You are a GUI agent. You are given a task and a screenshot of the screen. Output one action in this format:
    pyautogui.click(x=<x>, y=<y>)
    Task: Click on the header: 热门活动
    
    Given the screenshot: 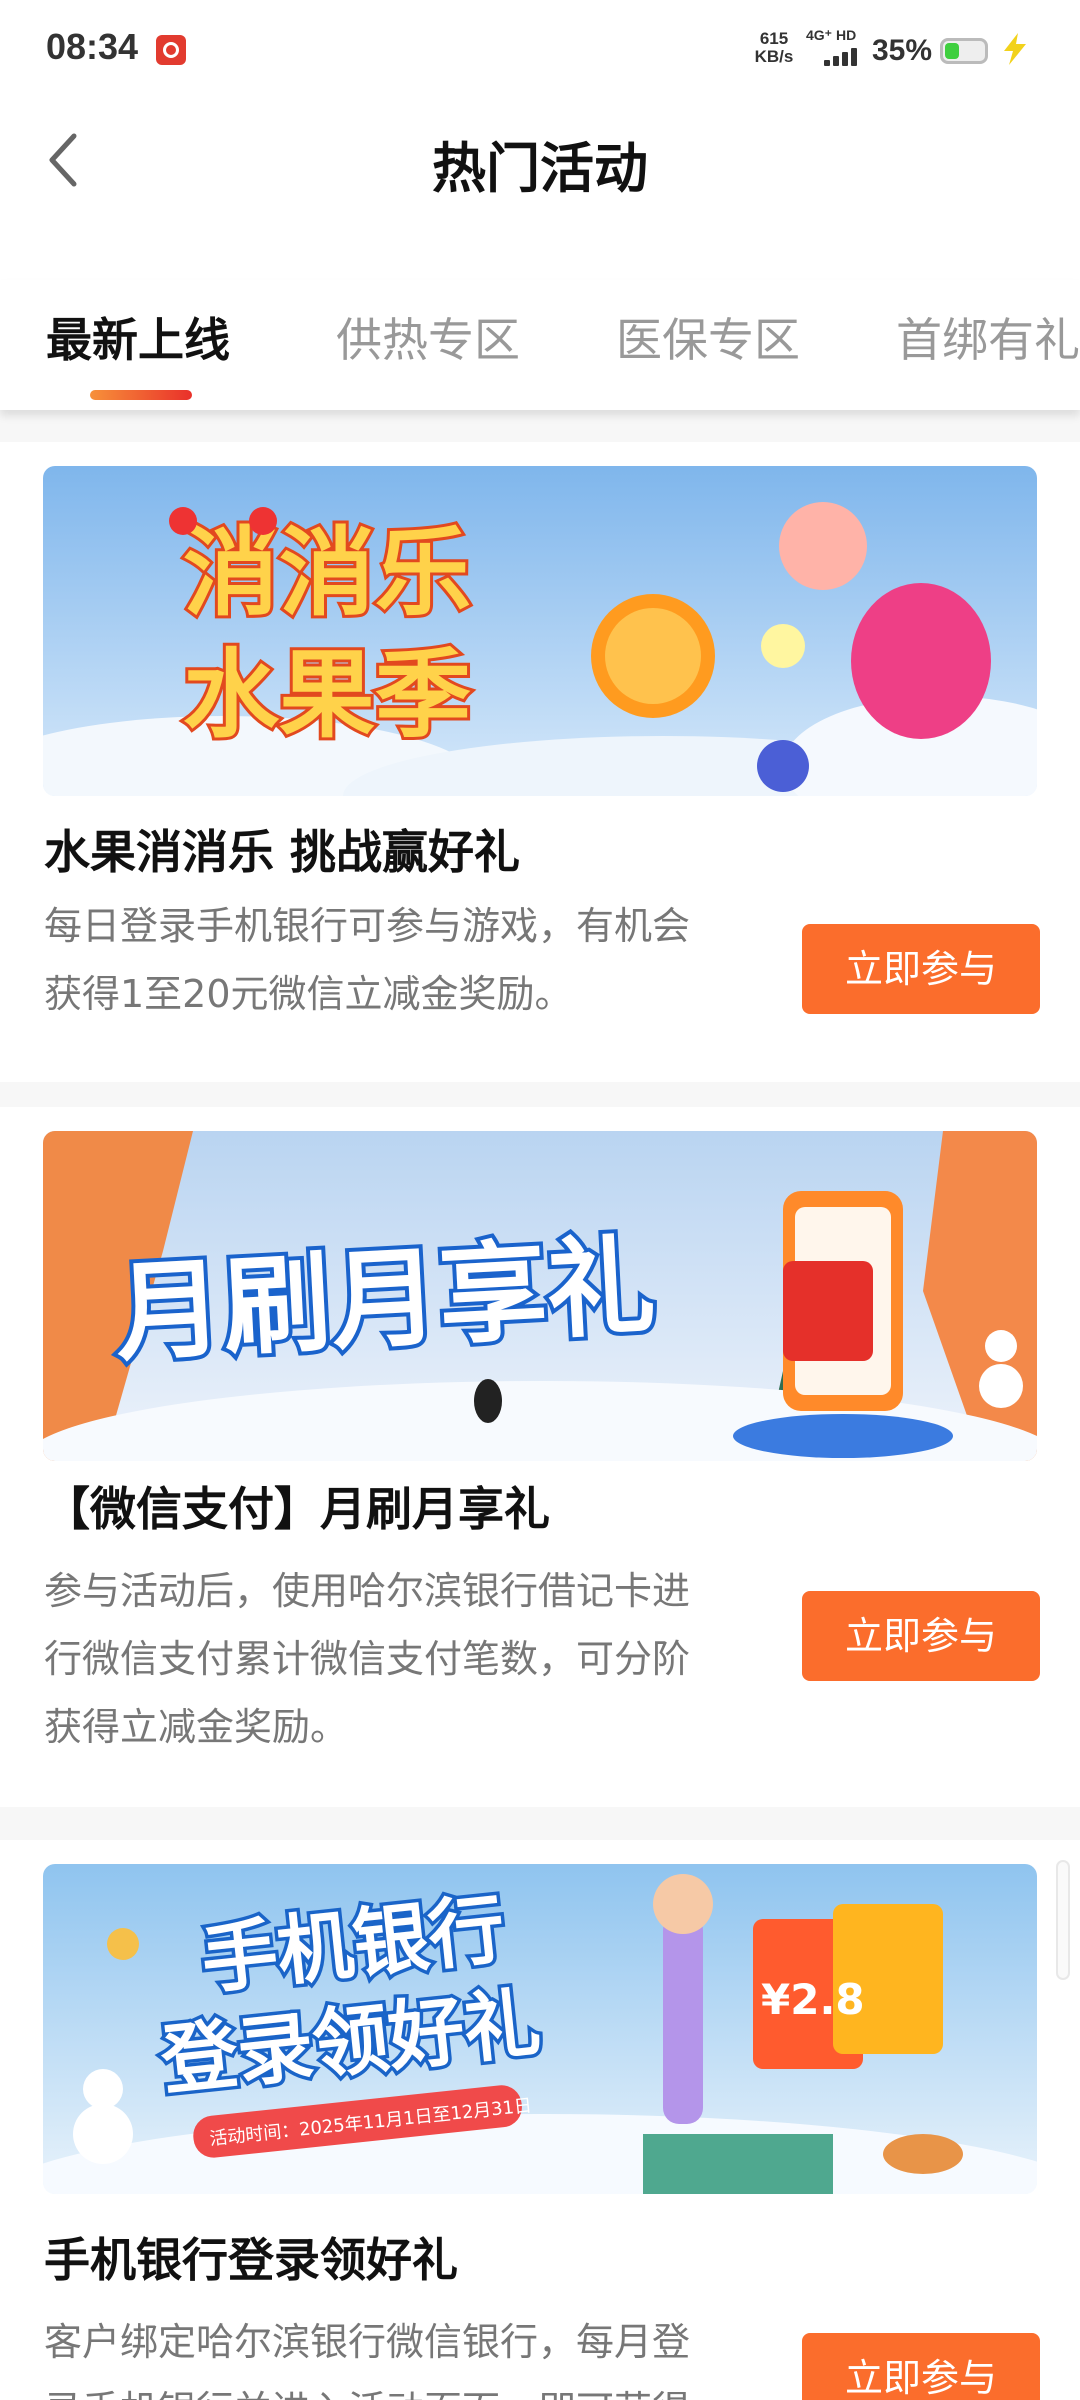 What is the action you would take?
    pyautogui.click(x=540, y=160)
    